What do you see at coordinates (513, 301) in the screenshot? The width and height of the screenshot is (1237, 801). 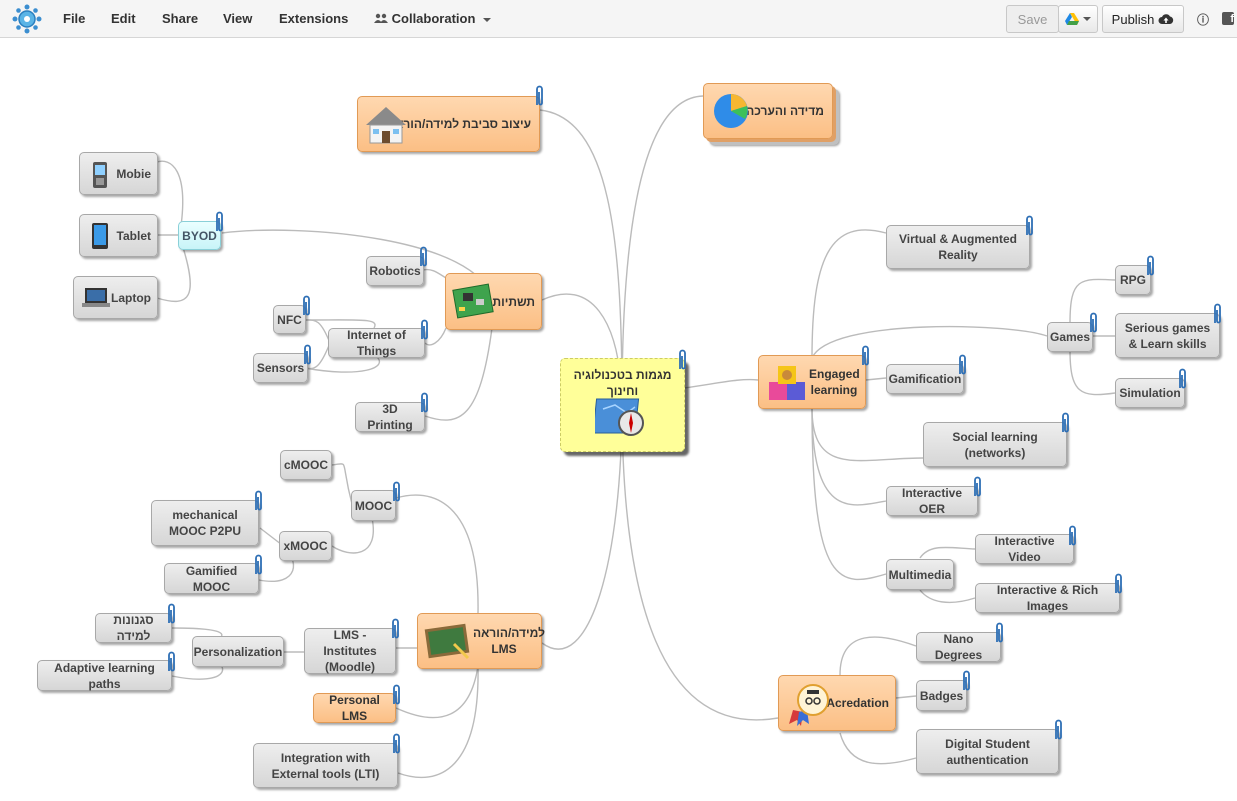 I see `hardware-label: תשתיות` at bounding box center [513, 301].